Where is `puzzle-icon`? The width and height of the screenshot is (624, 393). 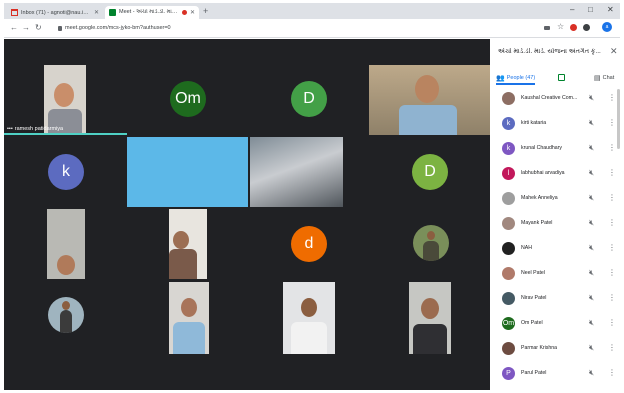
puzzle-icon is located at coordinates (586, 27).